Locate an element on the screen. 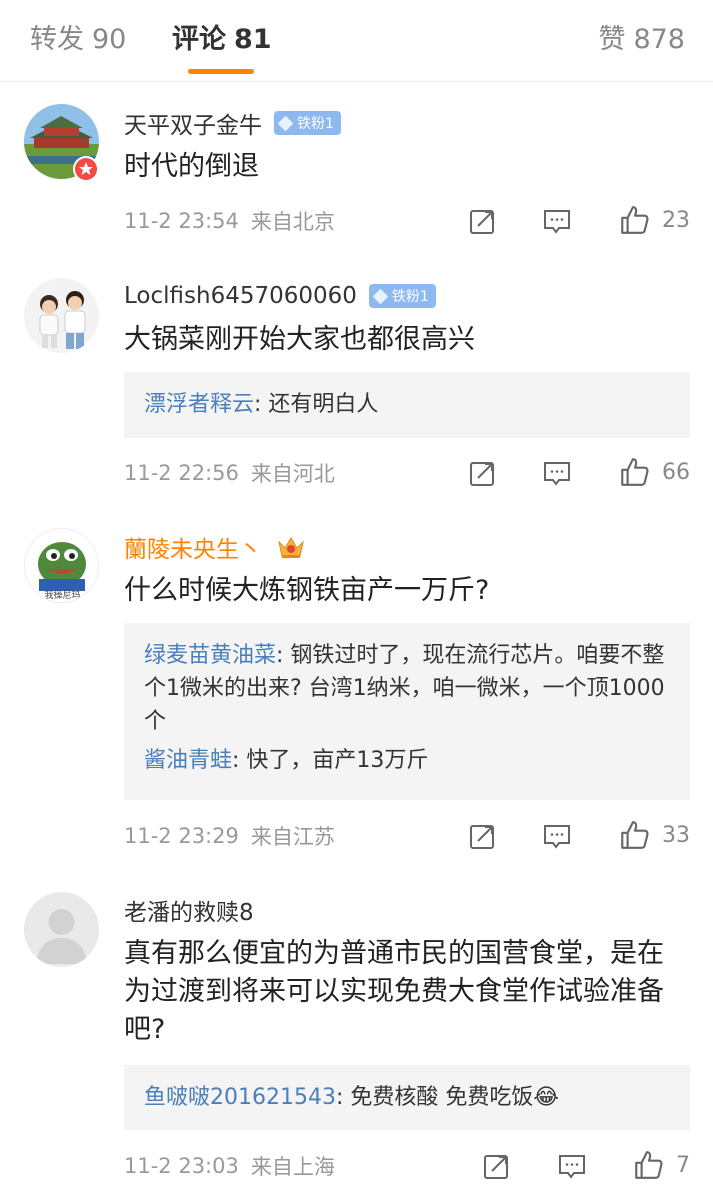  username: Loclfish6457060060 is located at coordinates (240, 296).